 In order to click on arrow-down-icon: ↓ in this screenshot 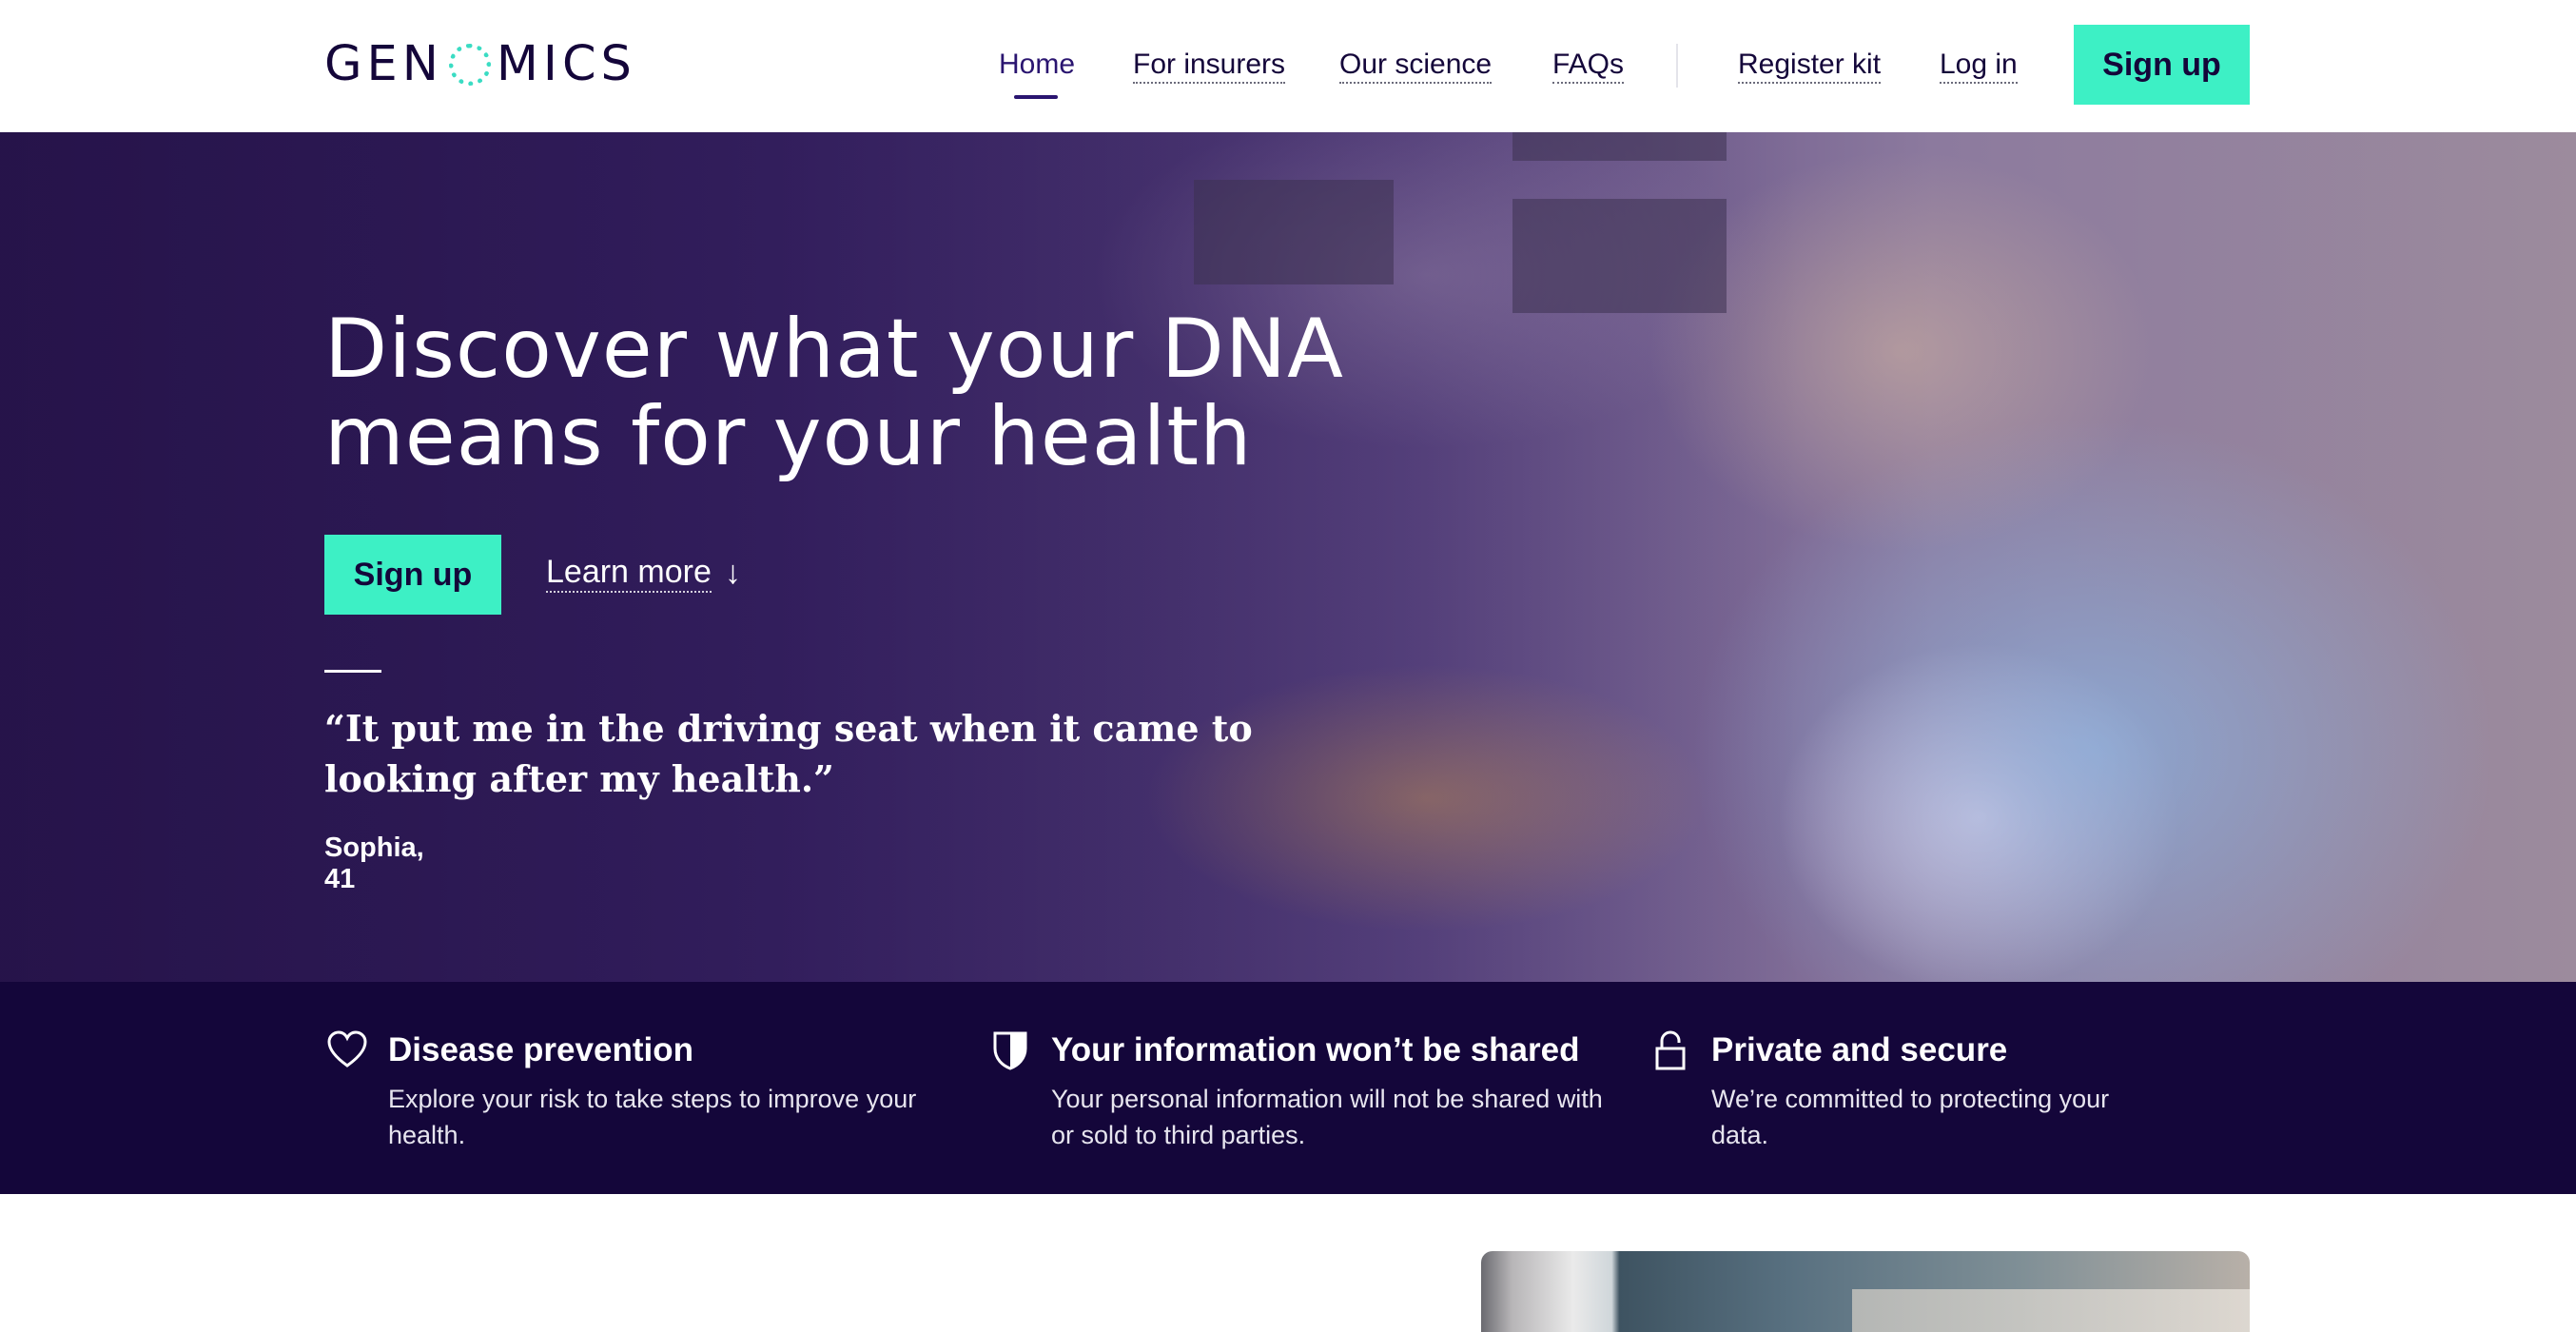, I will do `click(732, 573)`.